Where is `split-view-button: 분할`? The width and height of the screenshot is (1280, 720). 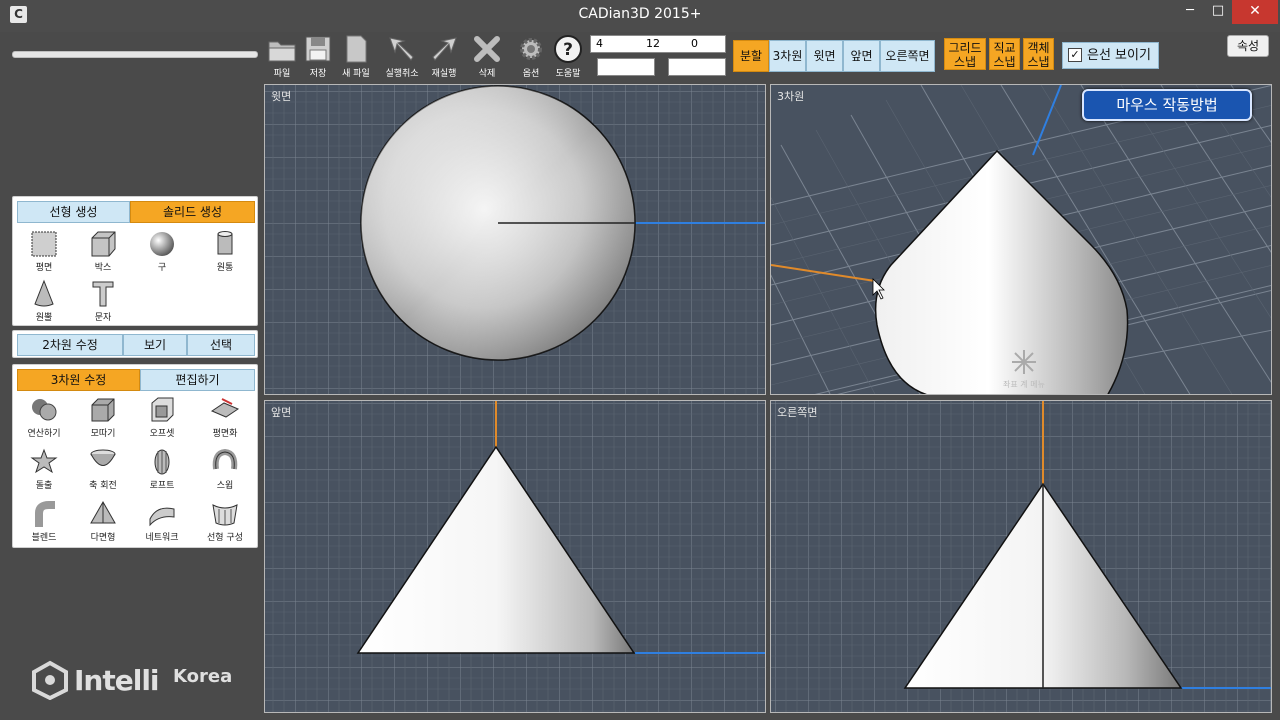 split-view-button: 분할 is located at coordinates (751, 56).